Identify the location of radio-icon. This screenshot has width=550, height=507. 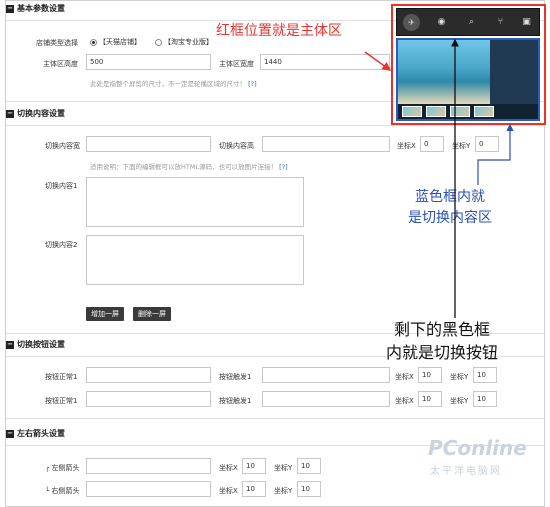
(158, 42).